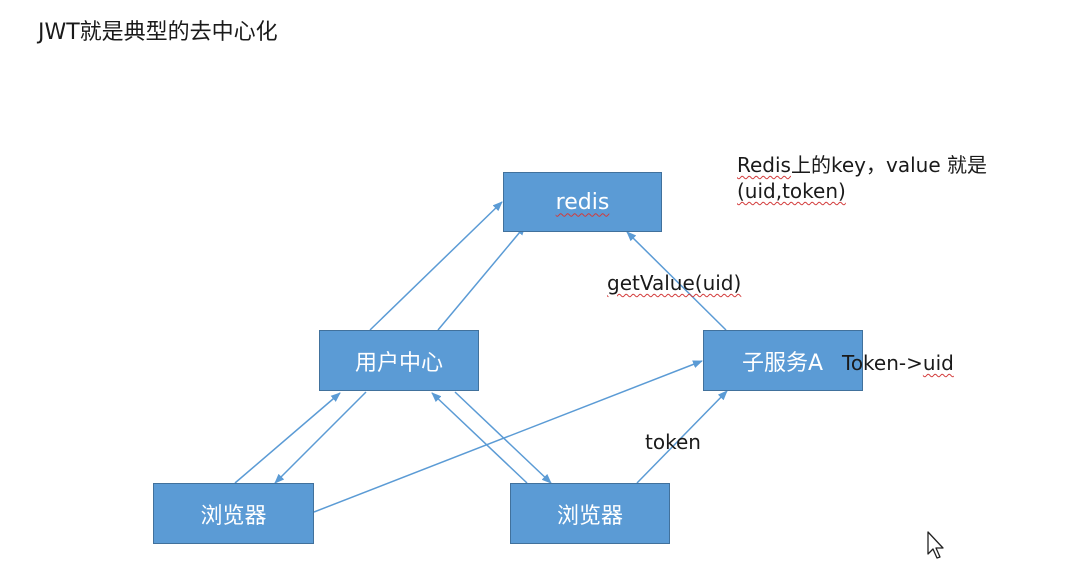  Describe the element at coordinates (935, 545) in the screenshot. I see `mouse-pointer-icon` at that location.